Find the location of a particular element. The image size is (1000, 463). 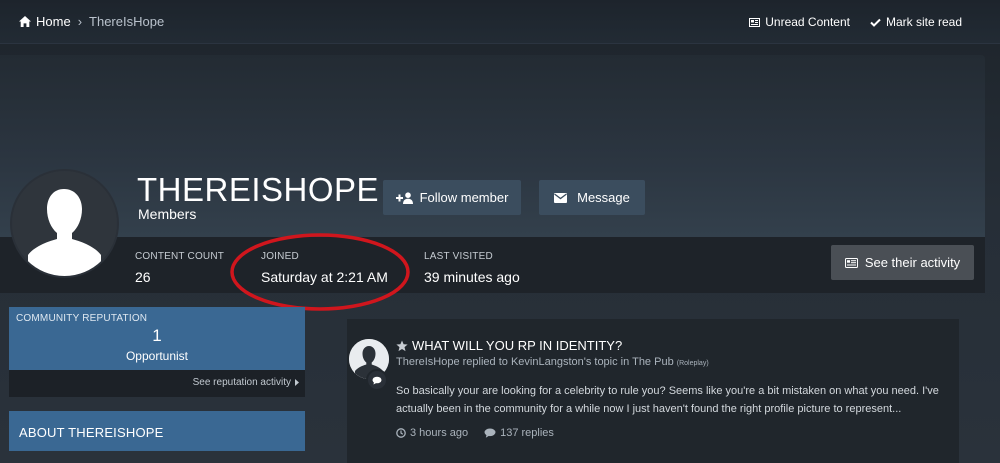

caret-right-icon is located at coordinates (297, 382).